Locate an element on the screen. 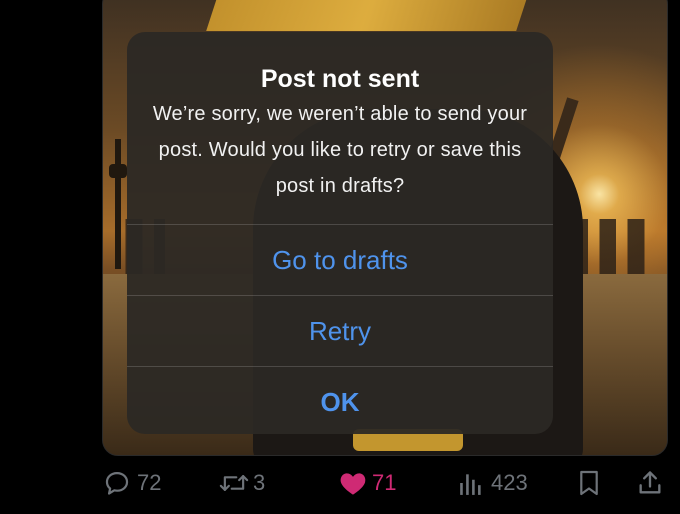  post-action-bar: 72 3 71 423 is located at coordinates (340, 482).